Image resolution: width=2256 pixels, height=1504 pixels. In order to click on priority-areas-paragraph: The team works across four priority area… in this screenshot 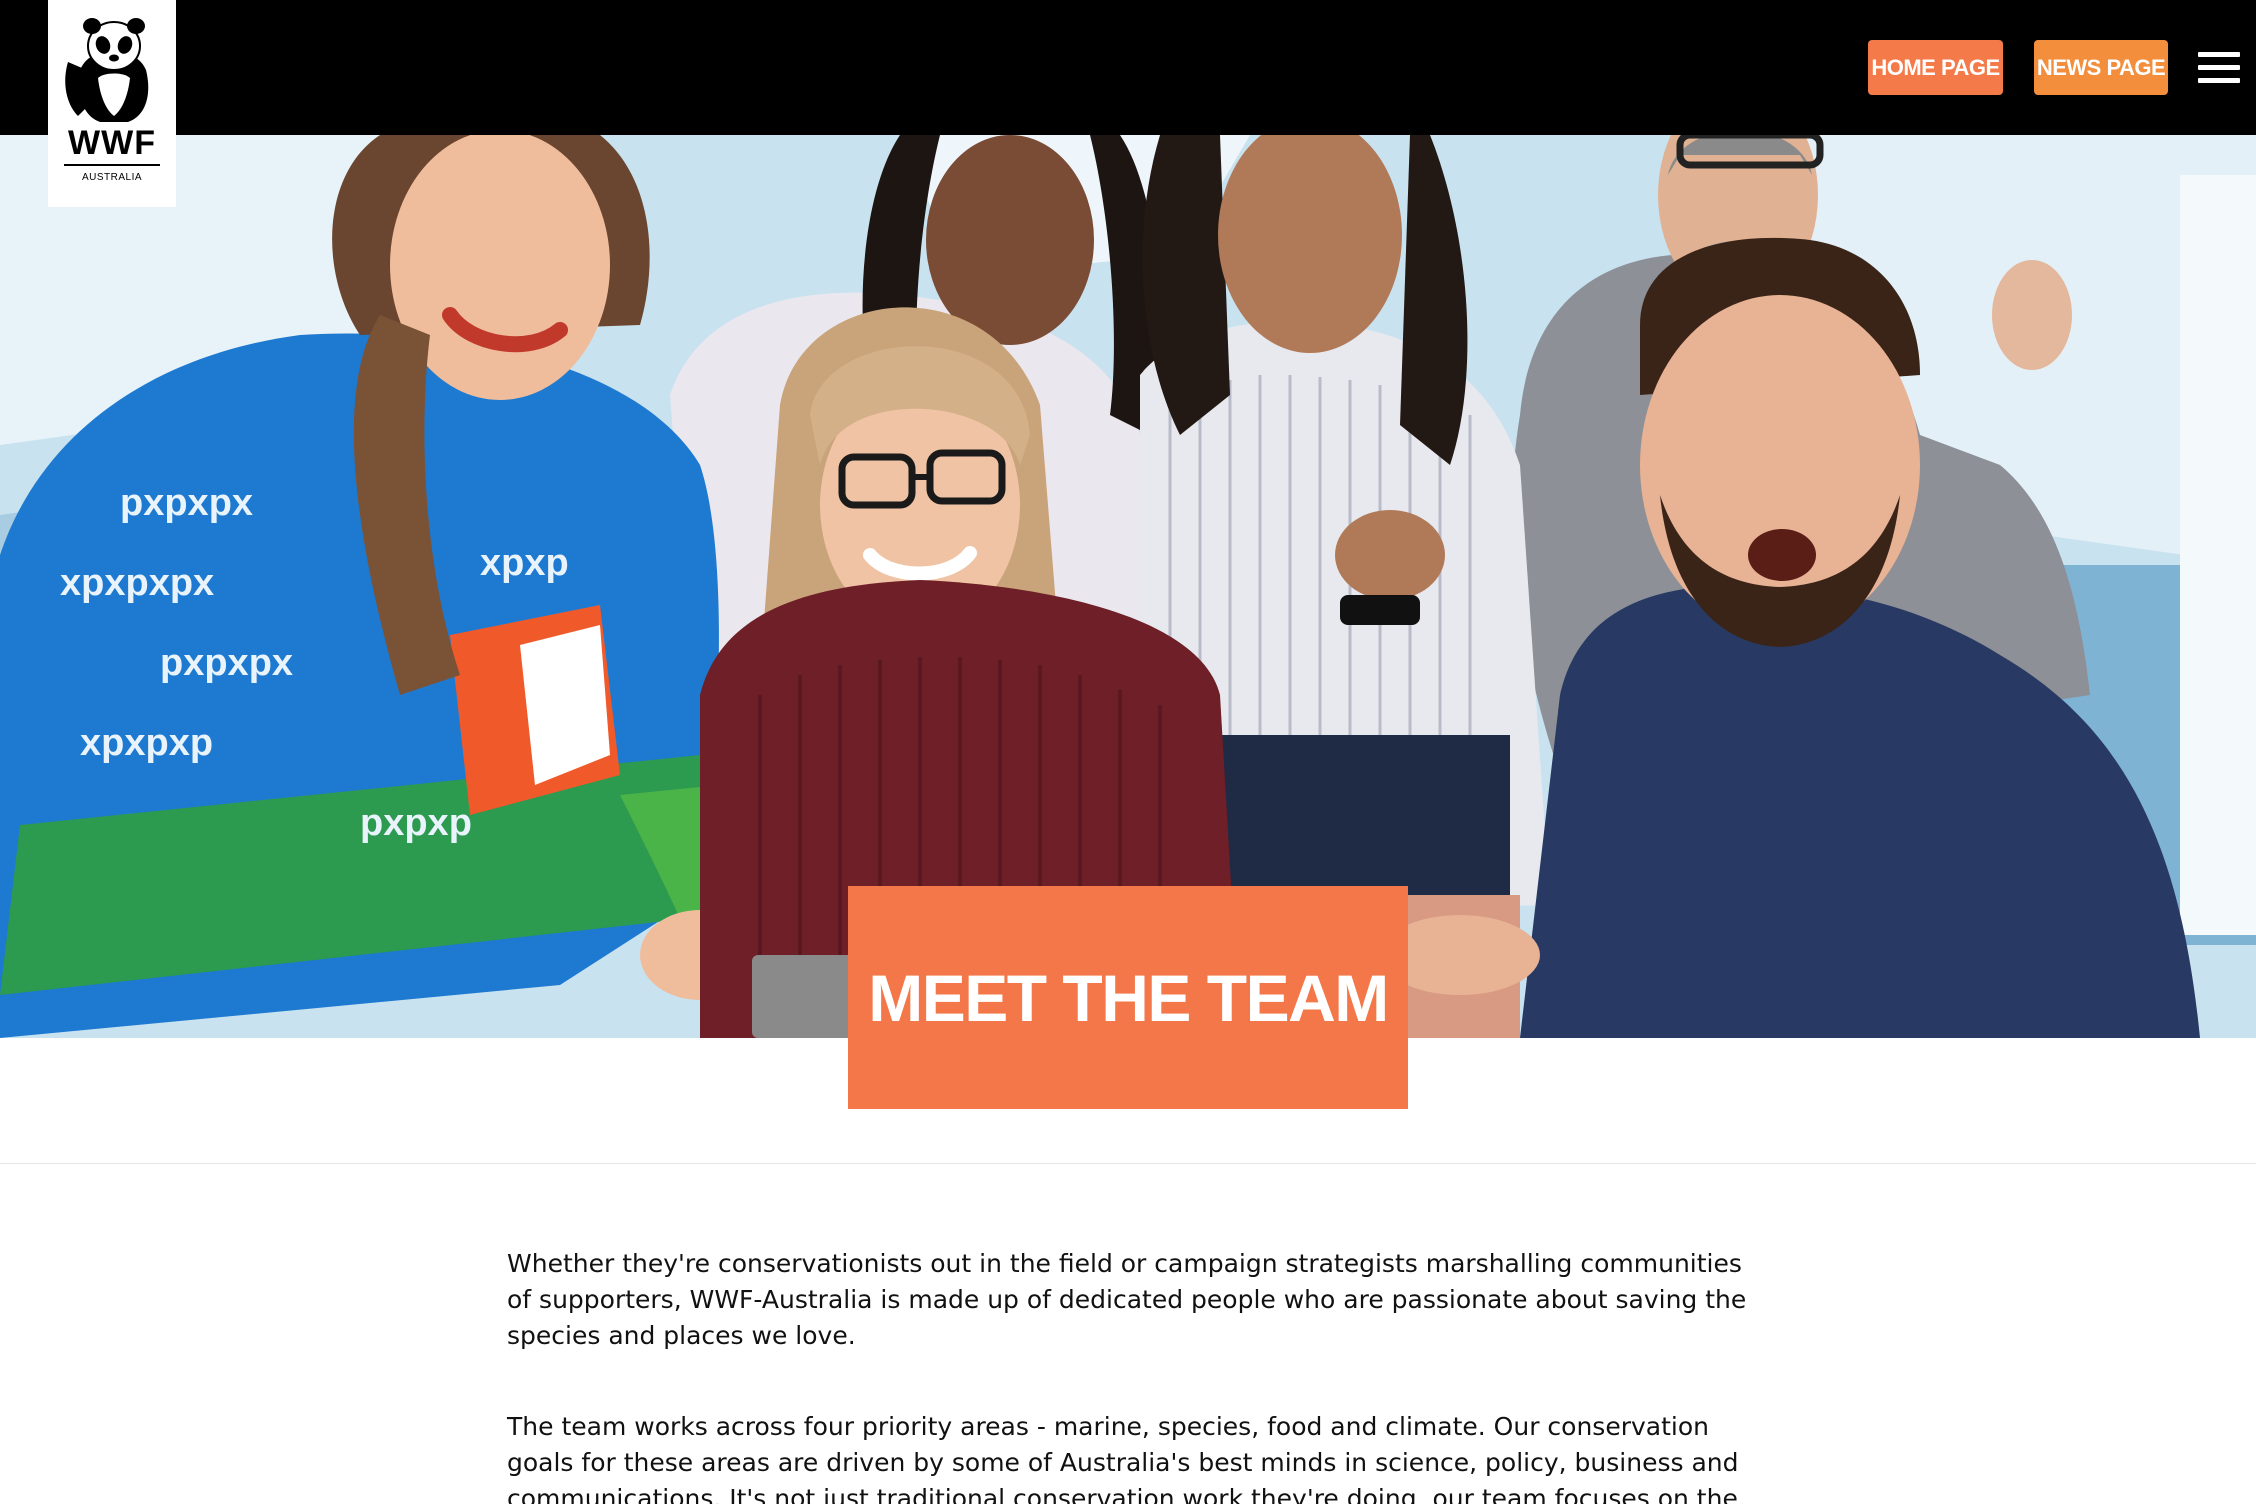, I will do `click(1123, 1458)`.